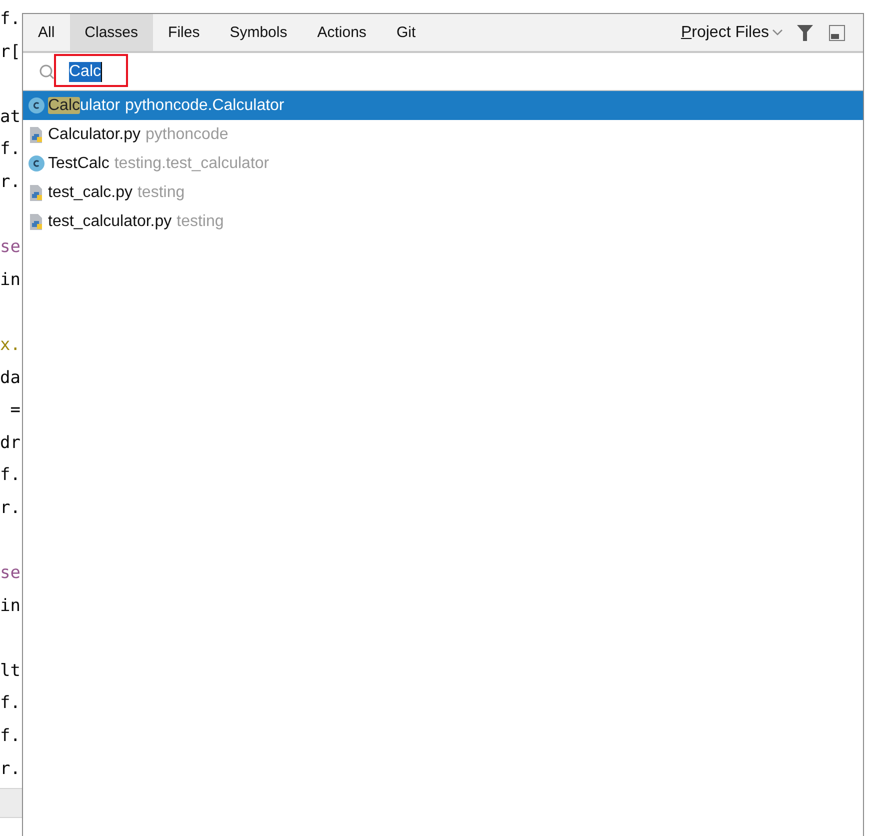 The width and height of the screenshot is (887, 836). What do you see at coordinates (10, 116) in the screenshot?
I see `code-fragment: at` at bounding box center [10, 116].